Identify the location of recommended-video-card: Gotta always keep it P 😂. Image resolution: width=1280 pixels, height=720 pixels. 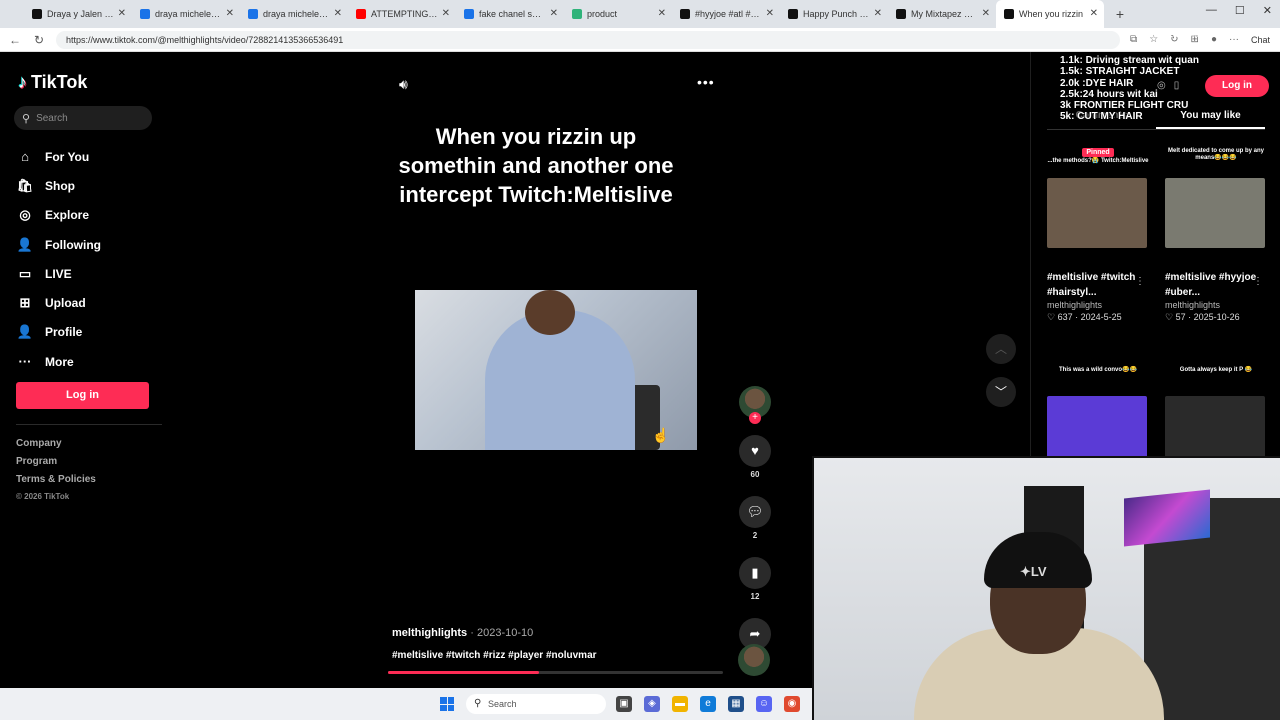
(1216, 416).